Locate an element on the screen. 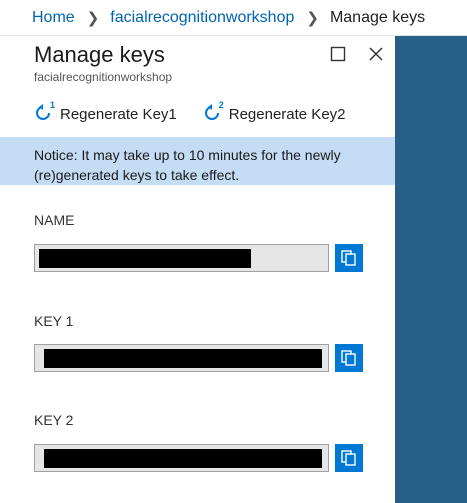  maximize-button is located at coordinates (338, 54).